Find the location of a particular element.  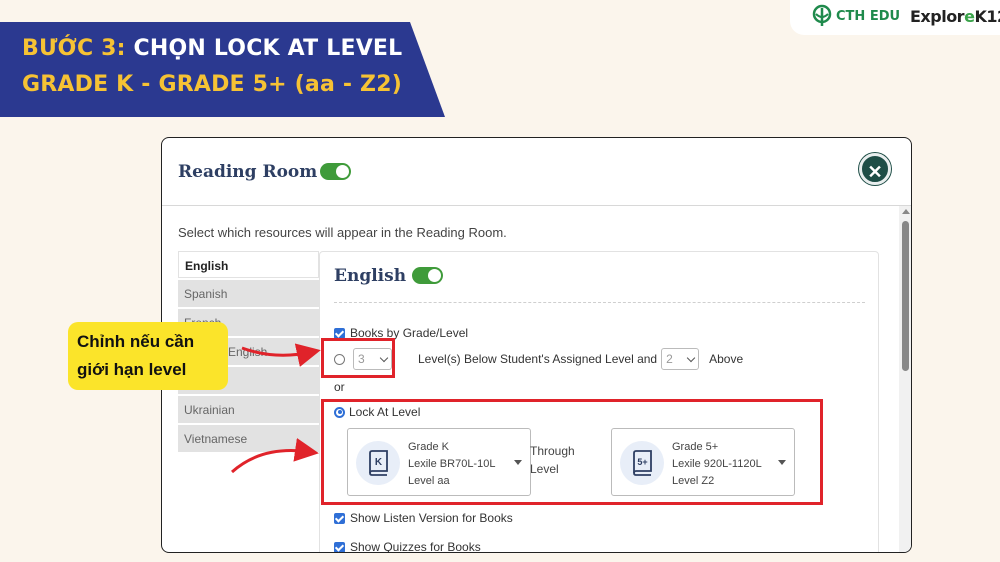

arrow-to-lock-at-level is located at coordinates (274, 455).